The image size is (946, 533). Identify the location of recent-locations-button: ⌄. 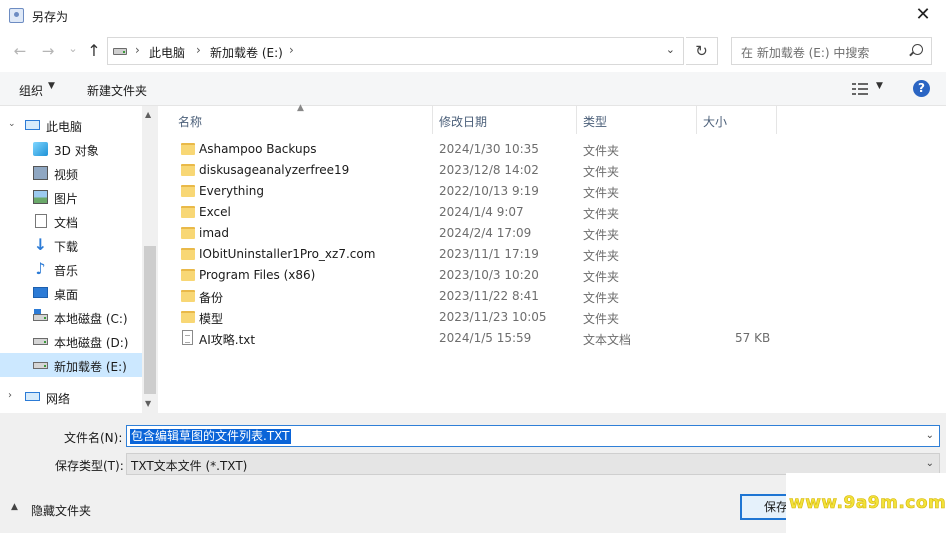
(73, 49).